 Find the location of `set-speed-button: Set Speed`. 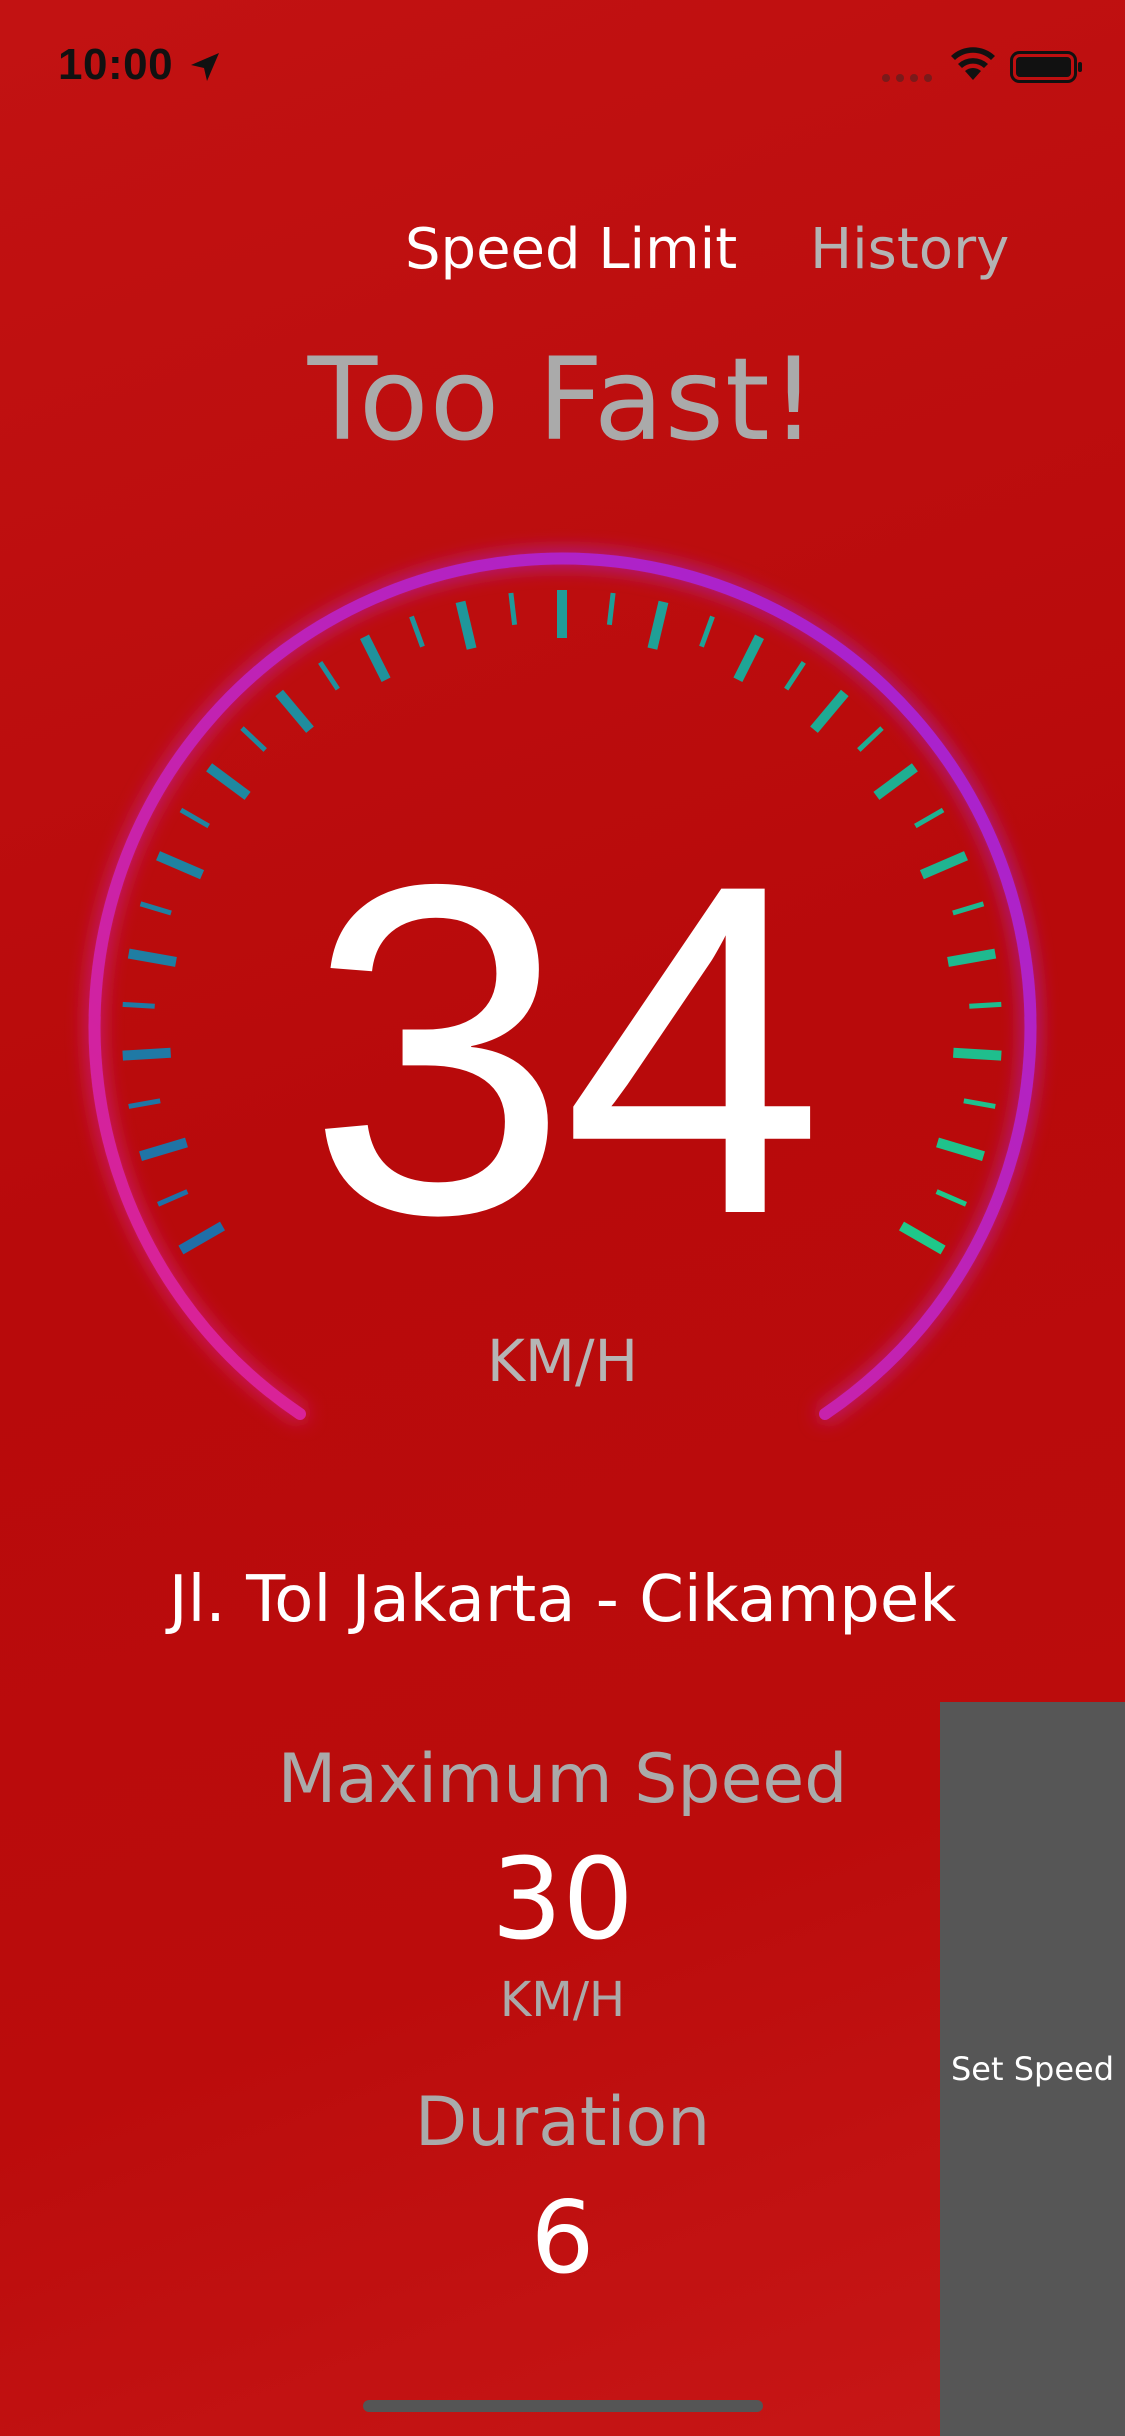

set-speed-button: Set Speed is located at coordinates (1032, 2069).